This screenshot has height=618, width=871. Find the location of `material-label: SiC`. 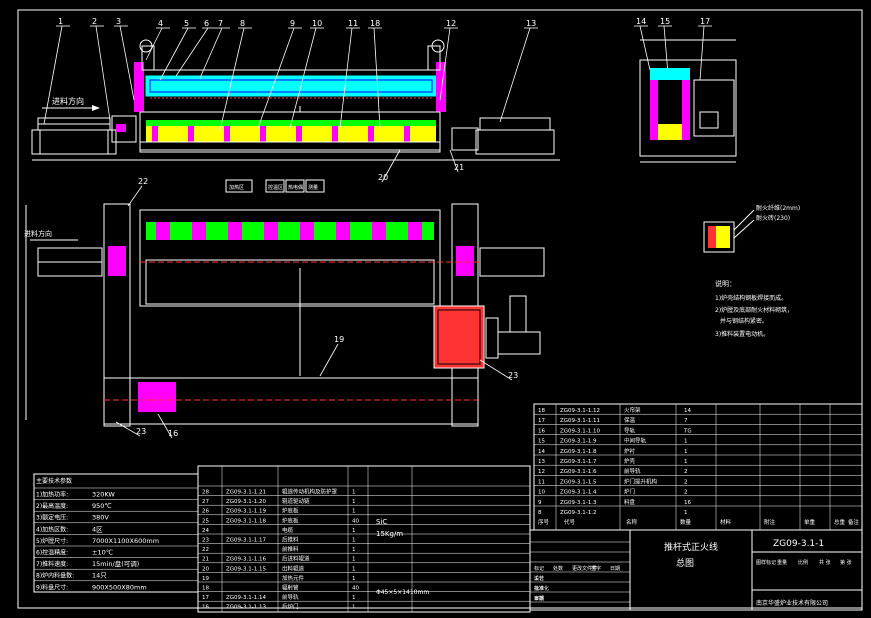

material-label: SiC is located at coordinates (381, 522).